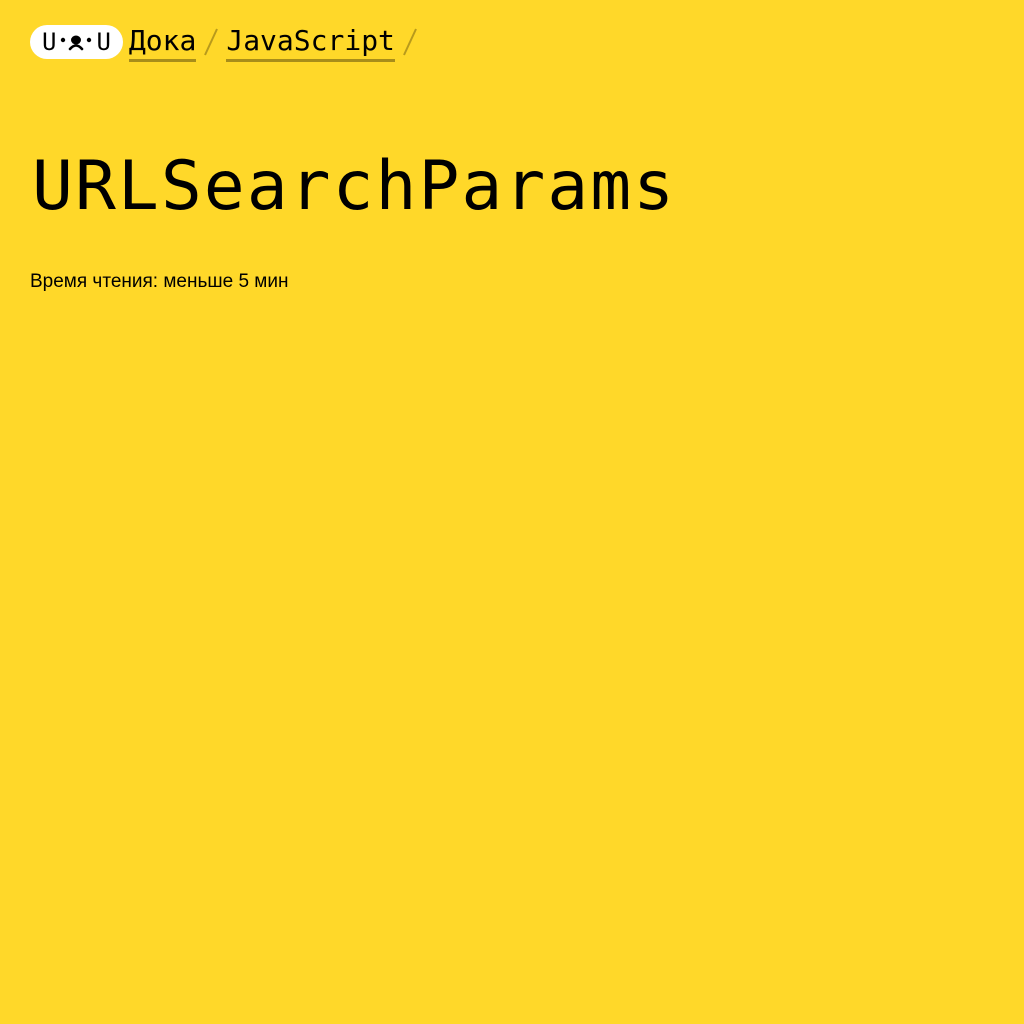 The image size is (1024, 1024). What do you see at coordinates (103, 42) in the screenshot?
I see `logo-right-glyph: U` at bounding box center [103, 42].